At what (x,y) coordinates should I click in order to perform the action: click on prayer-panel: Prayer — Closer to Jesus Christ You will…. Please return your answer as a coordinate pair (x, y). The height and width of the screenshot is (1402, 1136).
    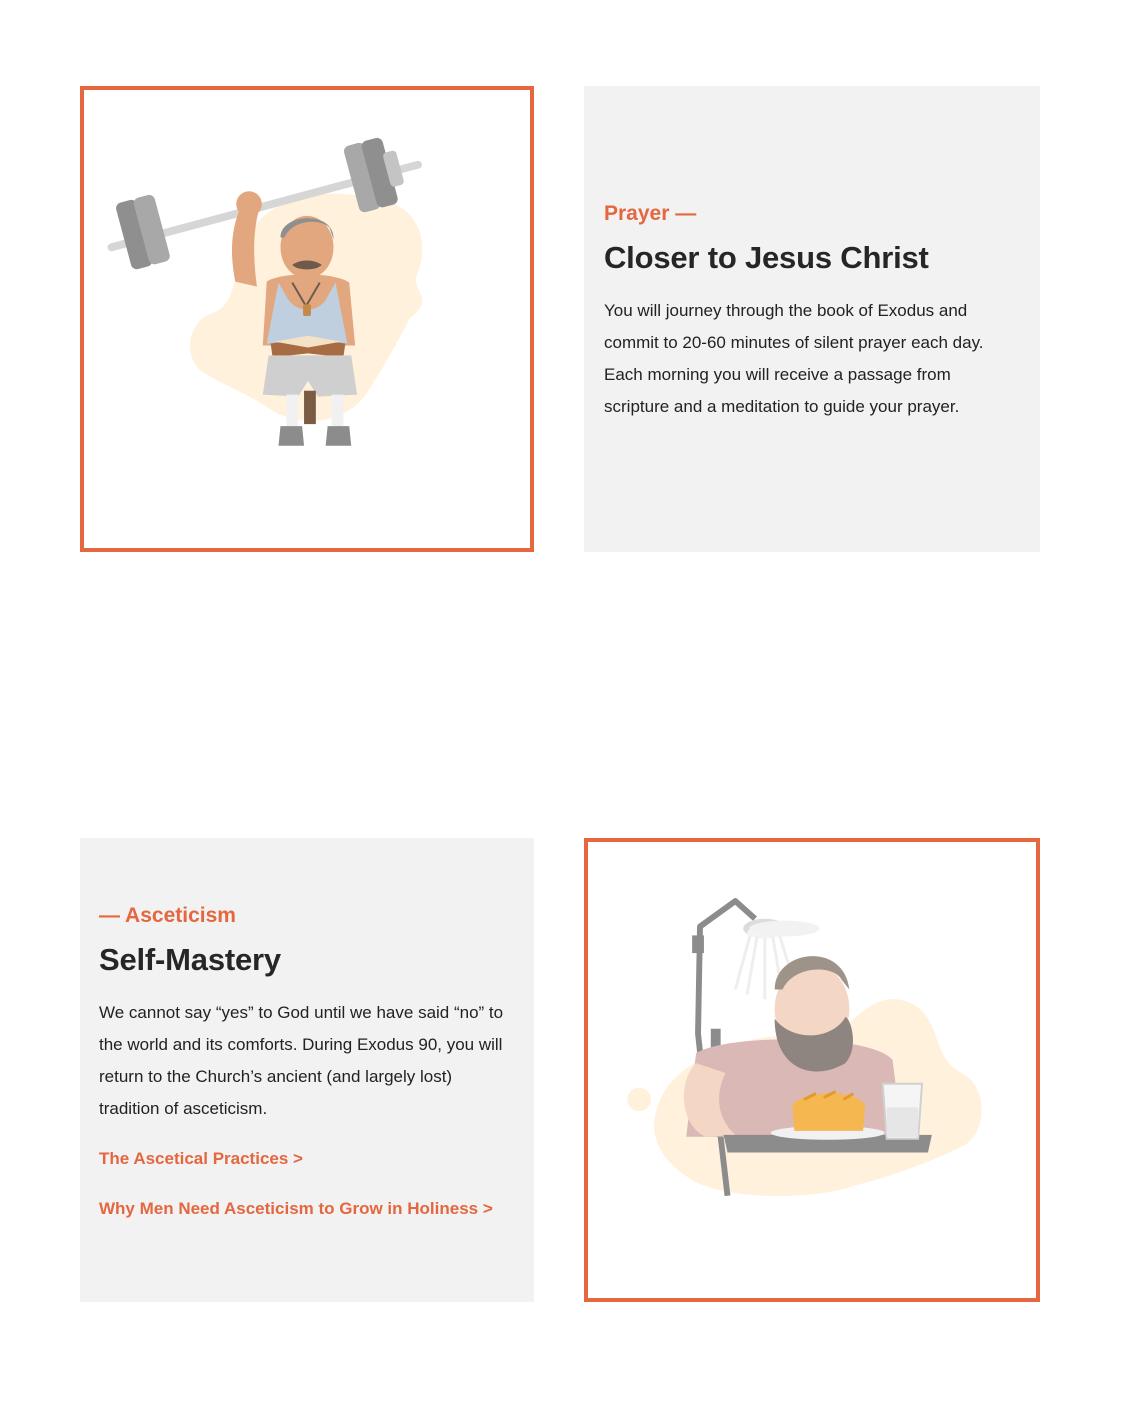
    Looking at the image, I should click on (812, 319).